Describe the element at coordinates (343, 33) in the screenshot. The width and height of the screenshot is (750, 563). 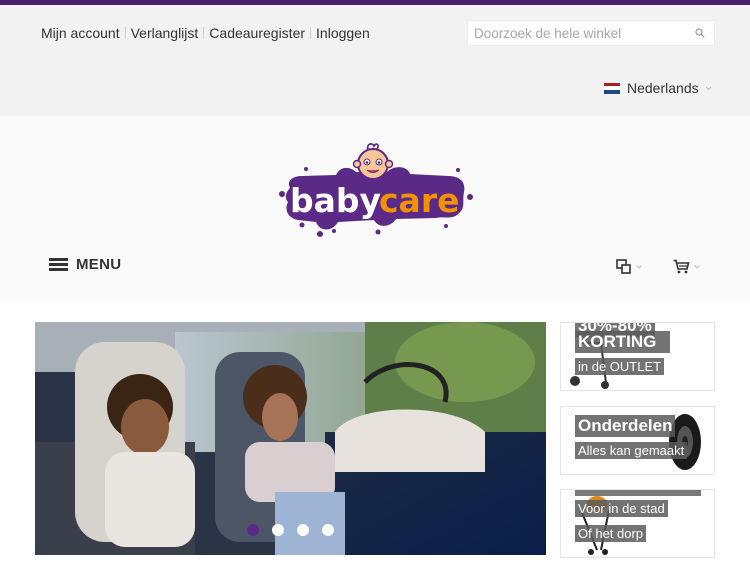
I see `link-login: Inloggen` at that location.